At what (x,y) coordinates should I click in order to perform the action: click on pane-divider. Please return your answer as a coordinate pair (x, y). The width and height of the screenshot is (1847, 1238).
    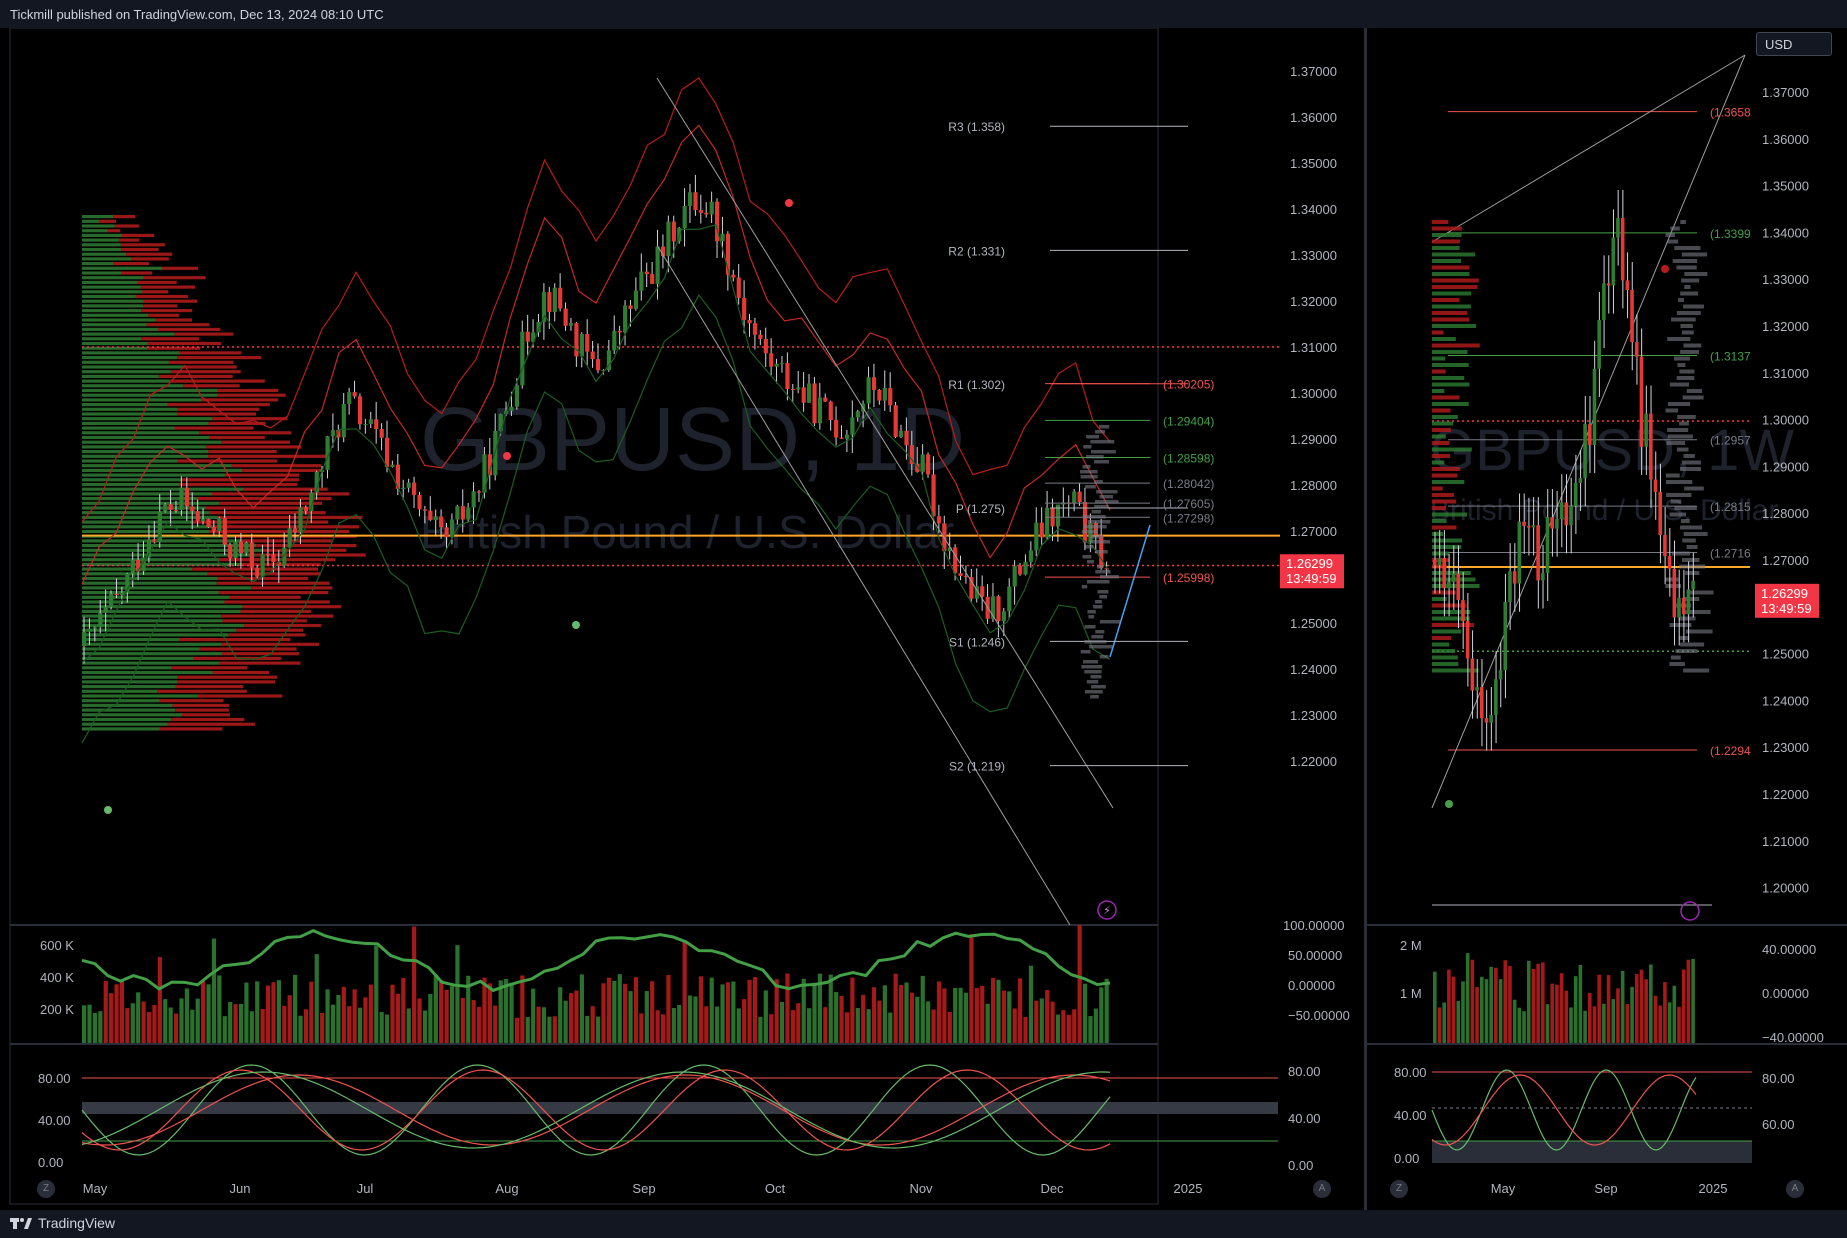
    Looking at the image, I should click on (1365, 619).